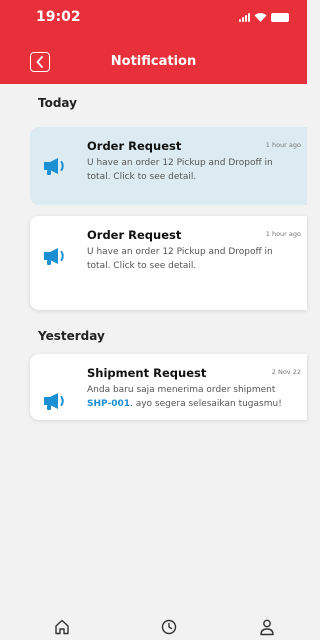 Image resolution: width=320 pixels, height=640 pixels. Describe the element at coordinates (62, 627) in the screenshot. I see `home-icon` at that location.